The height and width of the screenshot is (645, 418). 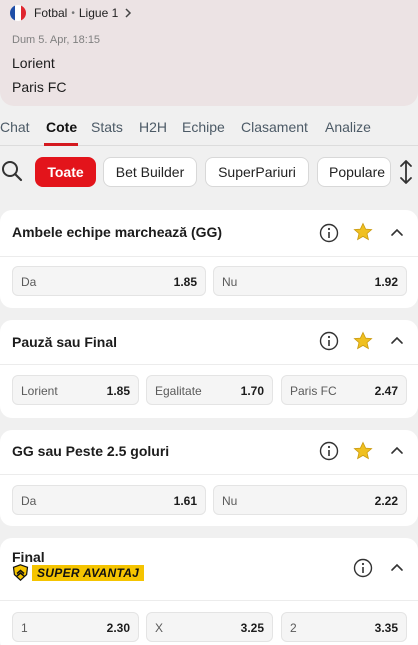 I want to click on odd-label: Lorient, so click(x=39, y=391).